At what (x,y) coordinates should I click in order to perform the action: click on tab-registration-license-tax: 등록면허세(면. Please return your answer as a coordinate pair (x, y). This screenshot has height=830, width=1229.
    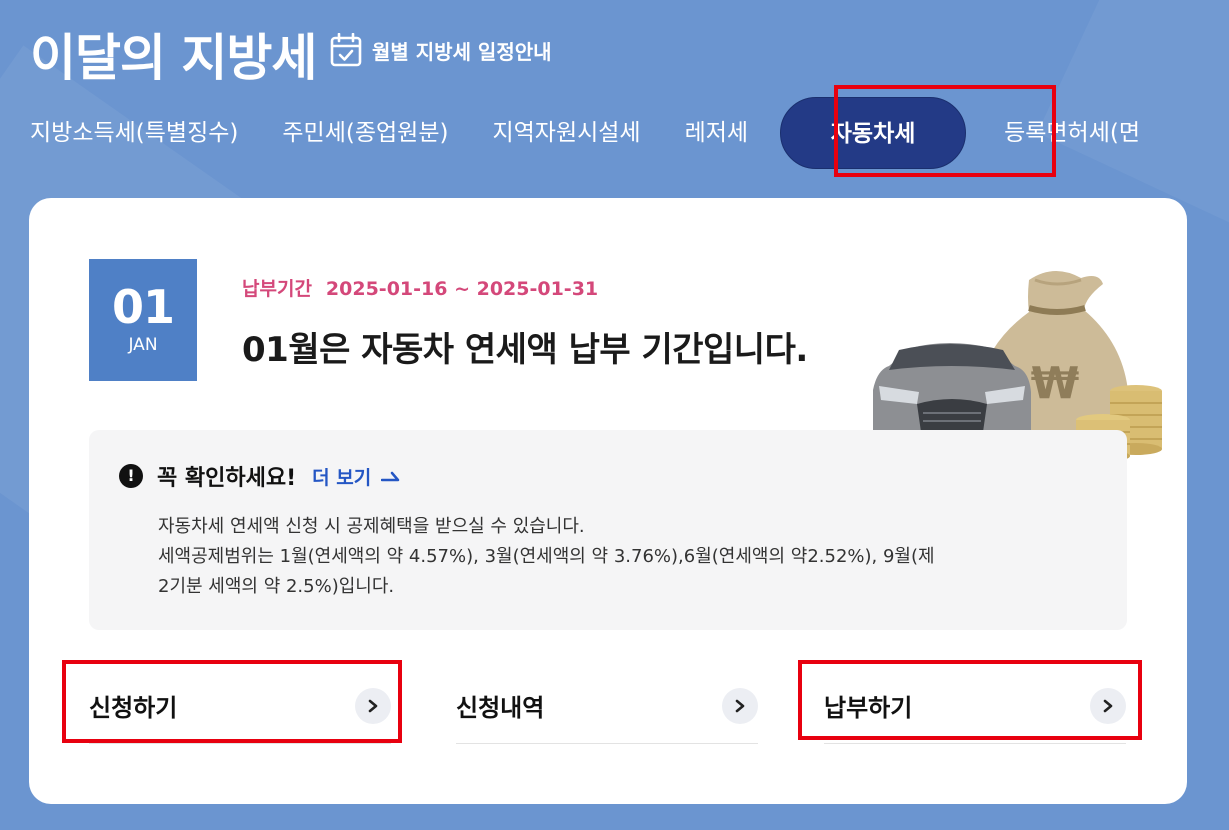
    Looking at the image, I should click on (1072, 133).